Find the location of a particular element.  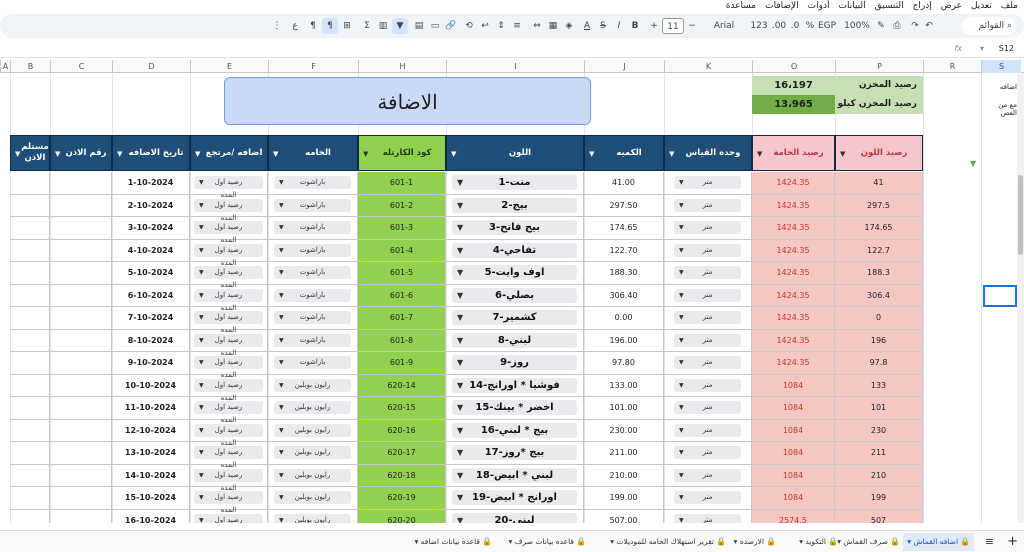

color-dropdown: بيج * لبني-16 ▼ is located at coordinates (514, 430).